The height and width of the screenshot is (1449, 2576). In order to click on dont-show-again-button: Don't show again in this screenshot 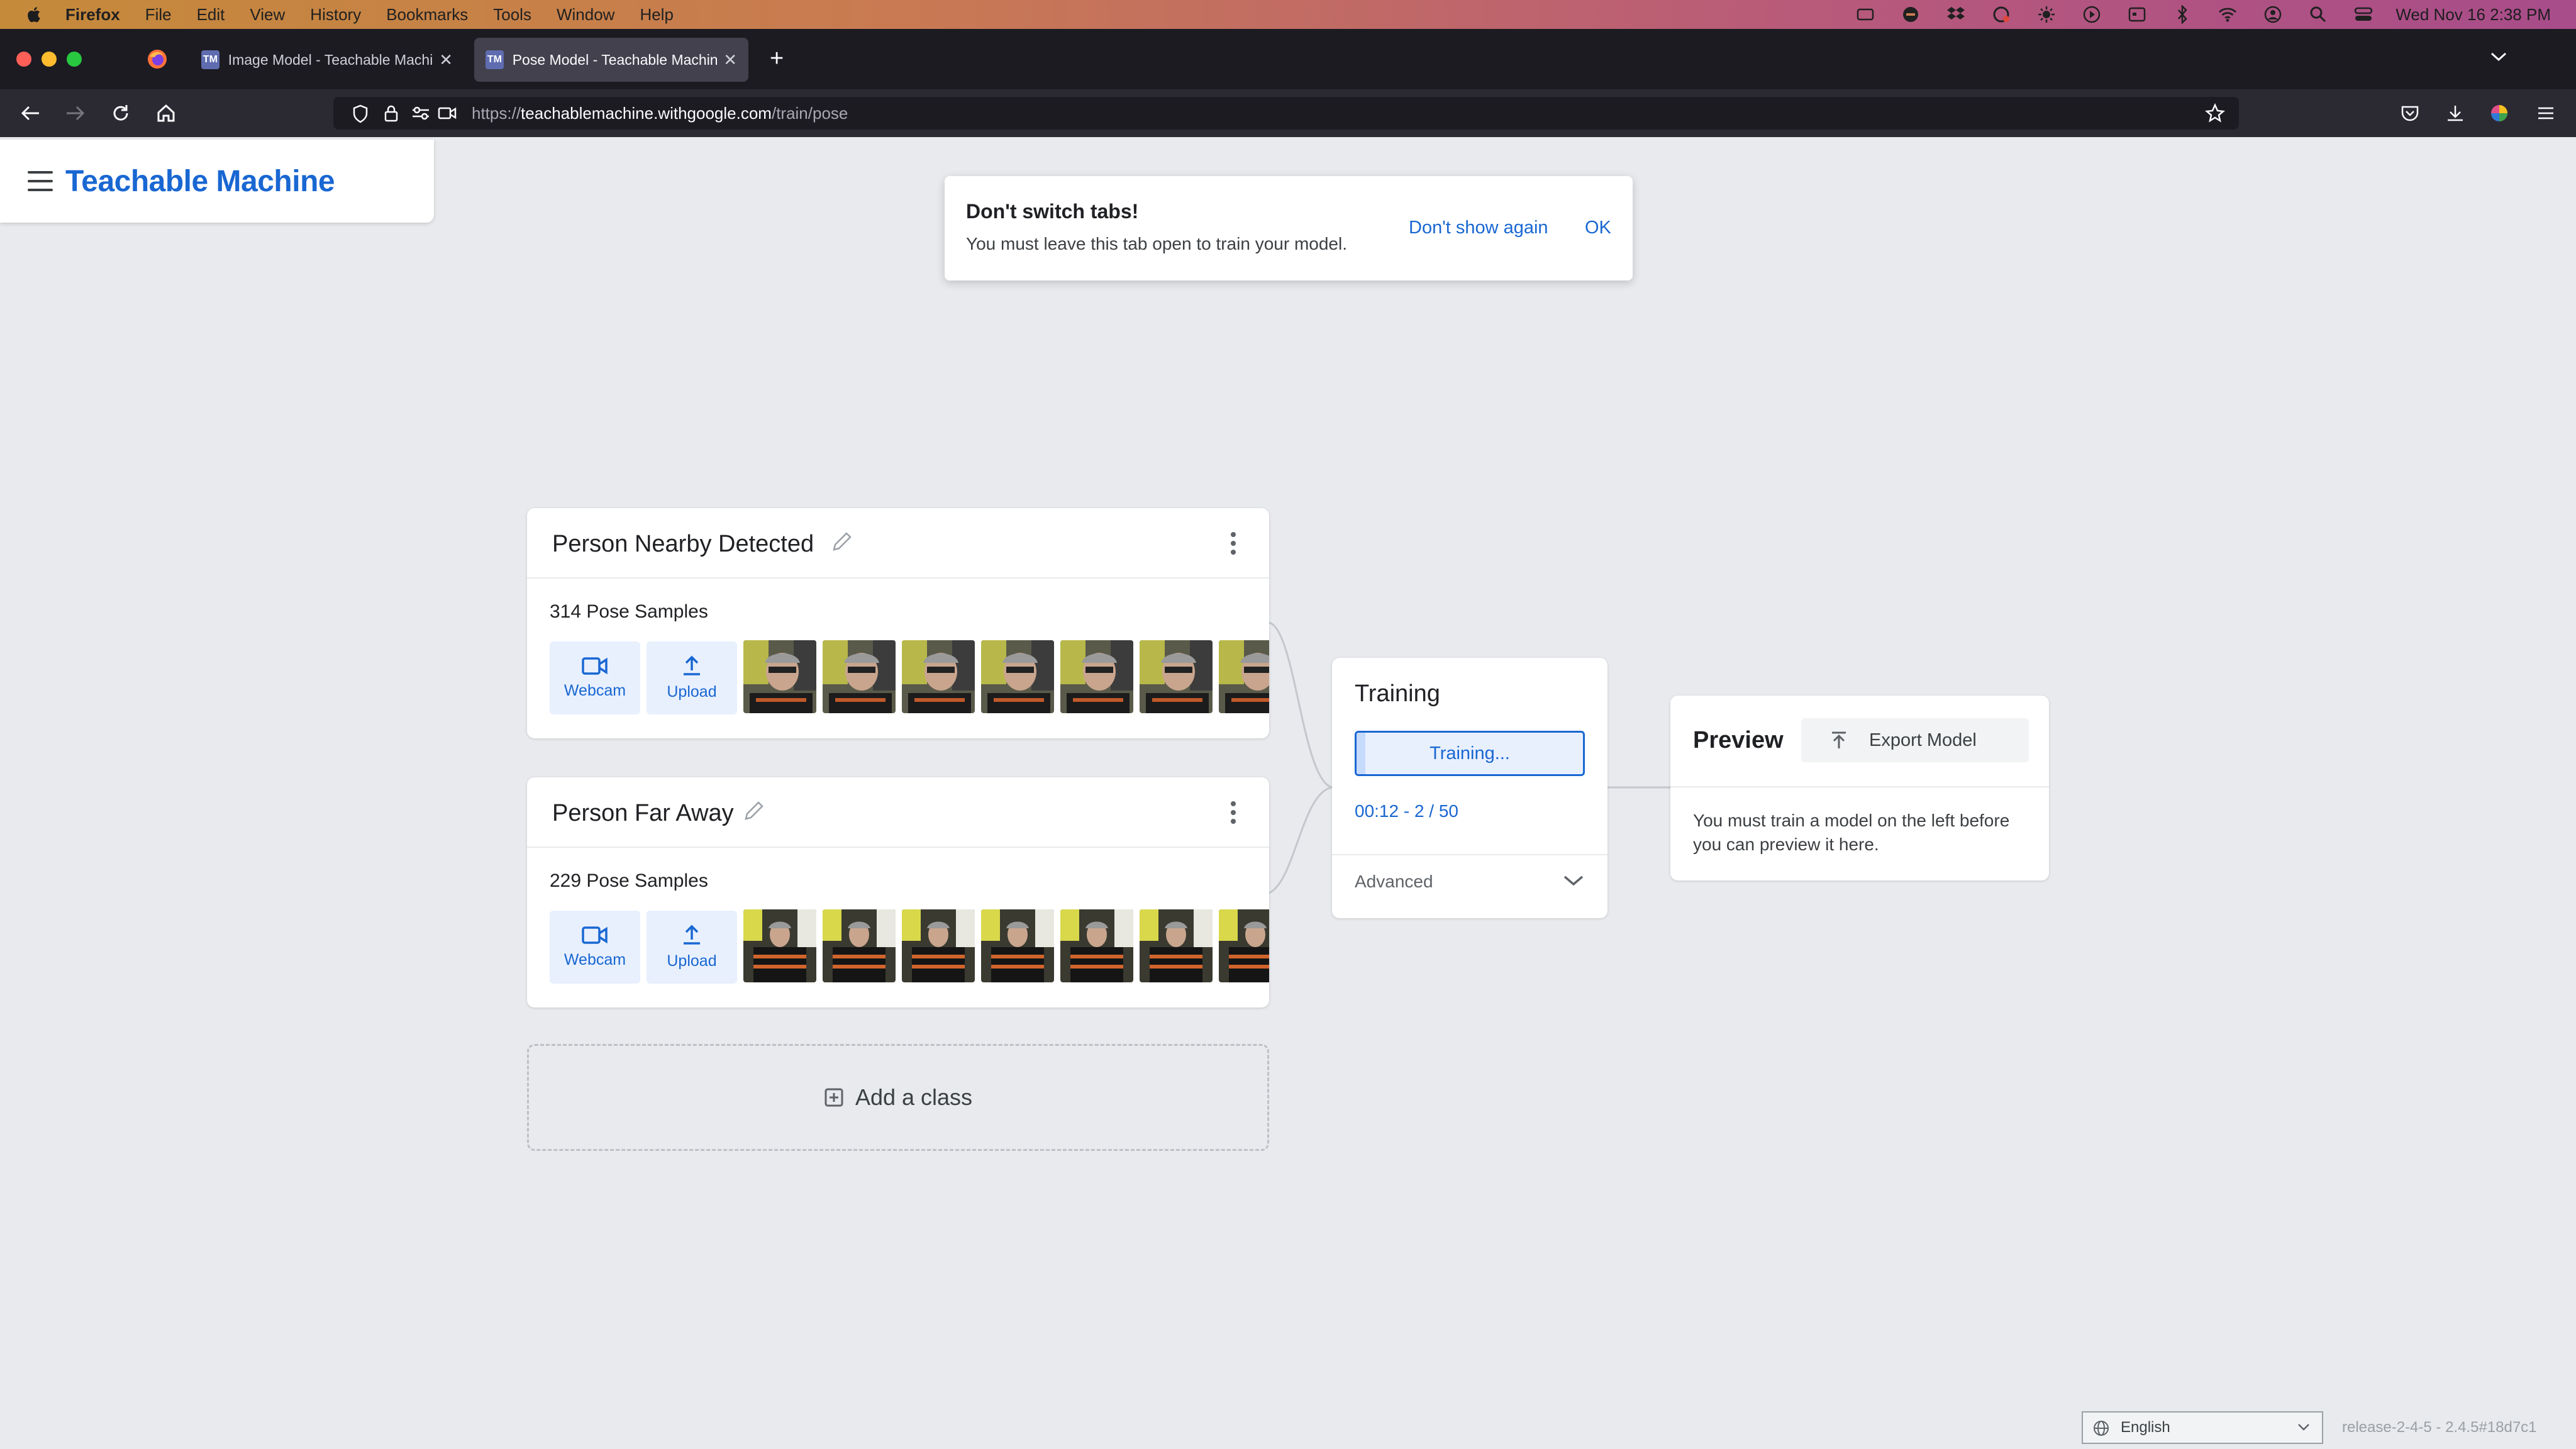, I will do `click(1478, 228)`.